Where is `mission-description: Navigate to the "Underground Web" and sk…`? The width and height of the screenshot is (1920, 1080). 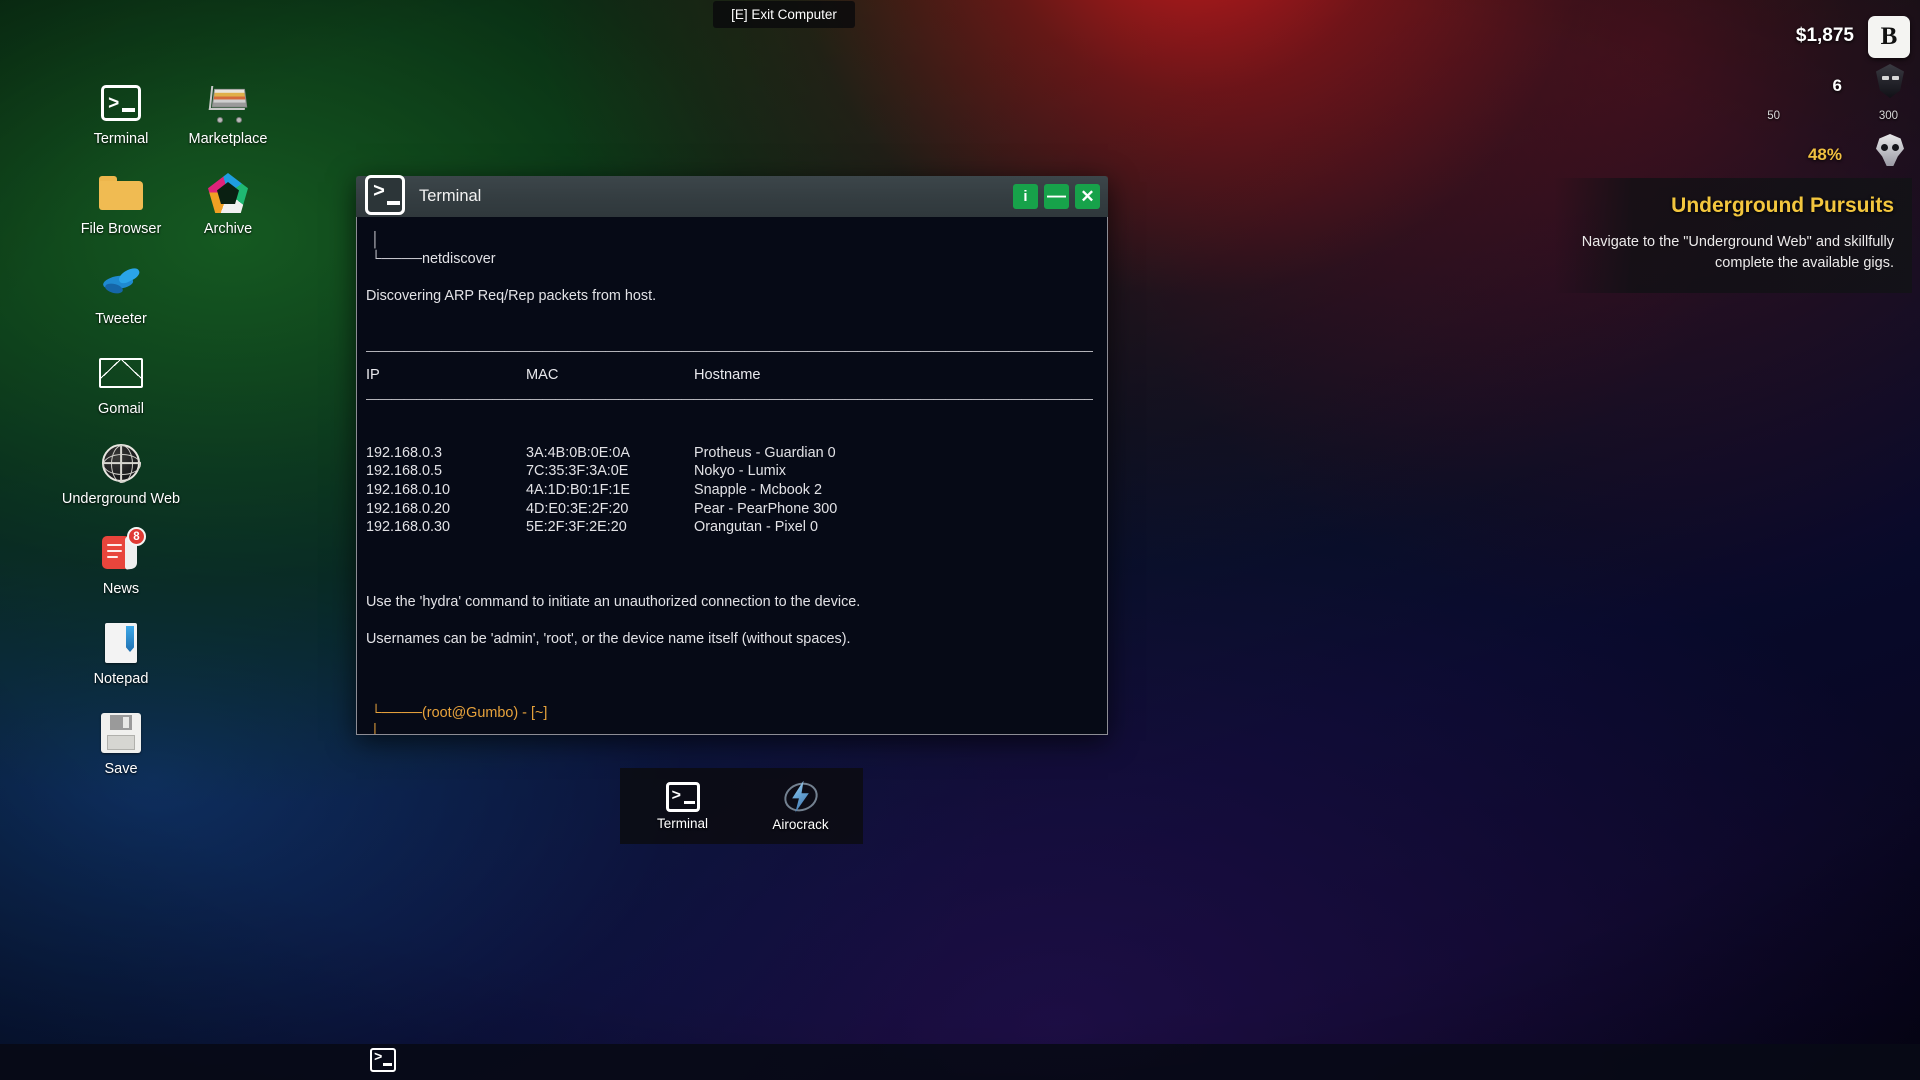
mission-description: Navigate to the "Underground Web" and sk… is located at coordinates (1737, 252).